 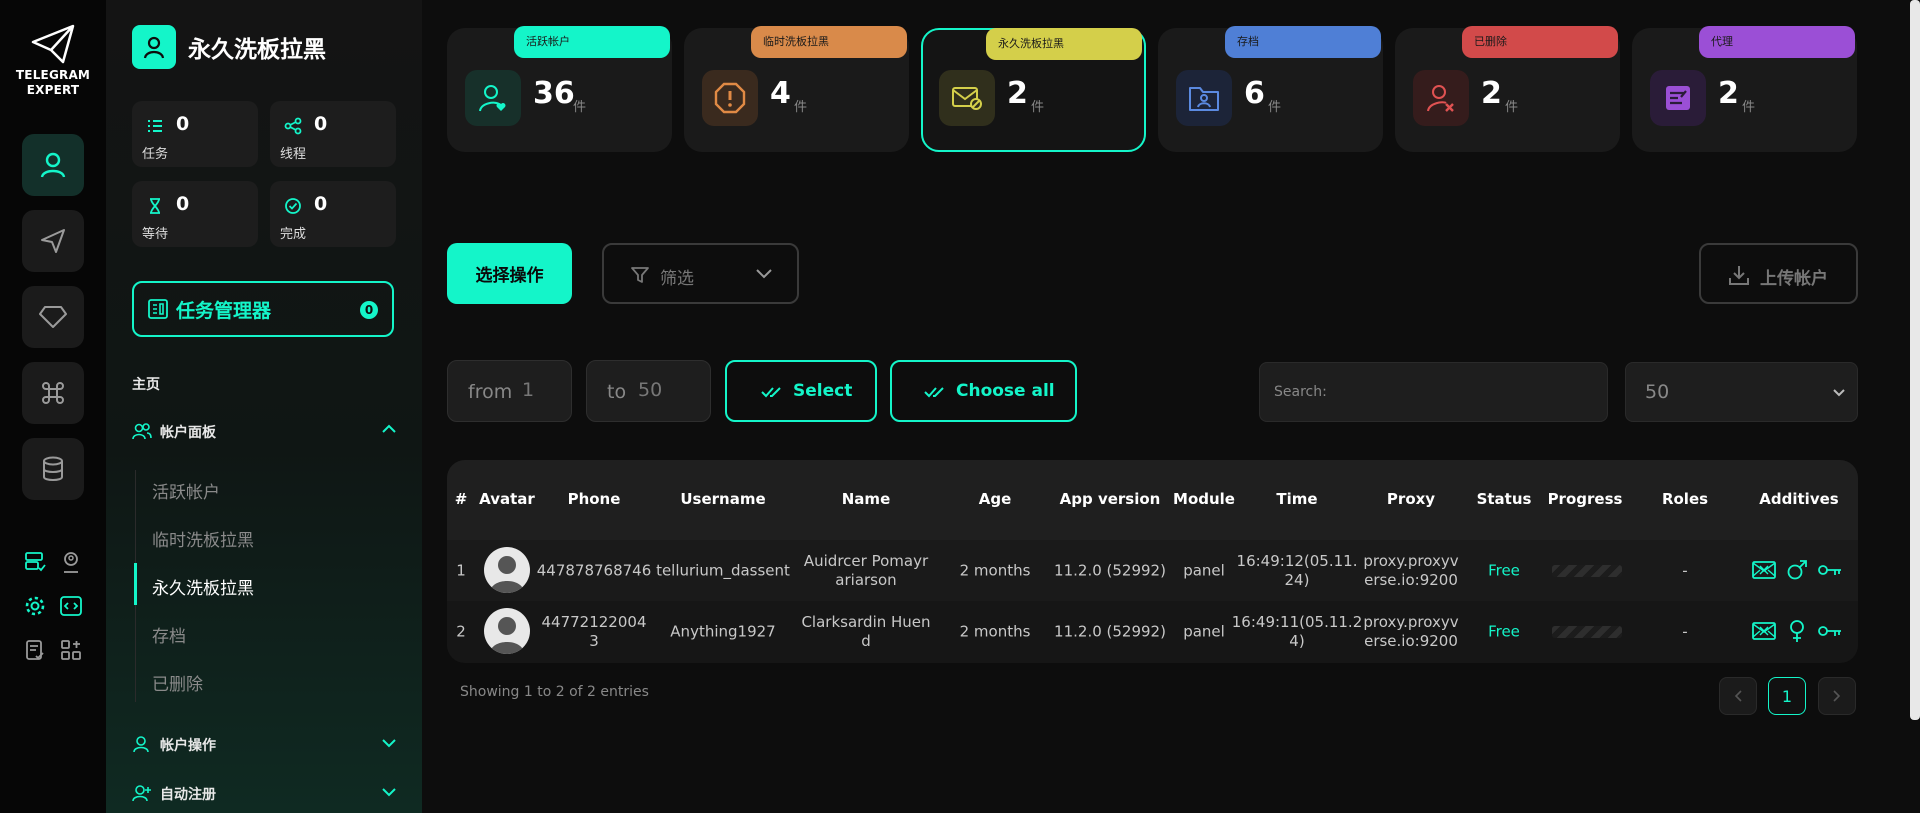 I want to click on search-input, so click(x=1433, y=392).